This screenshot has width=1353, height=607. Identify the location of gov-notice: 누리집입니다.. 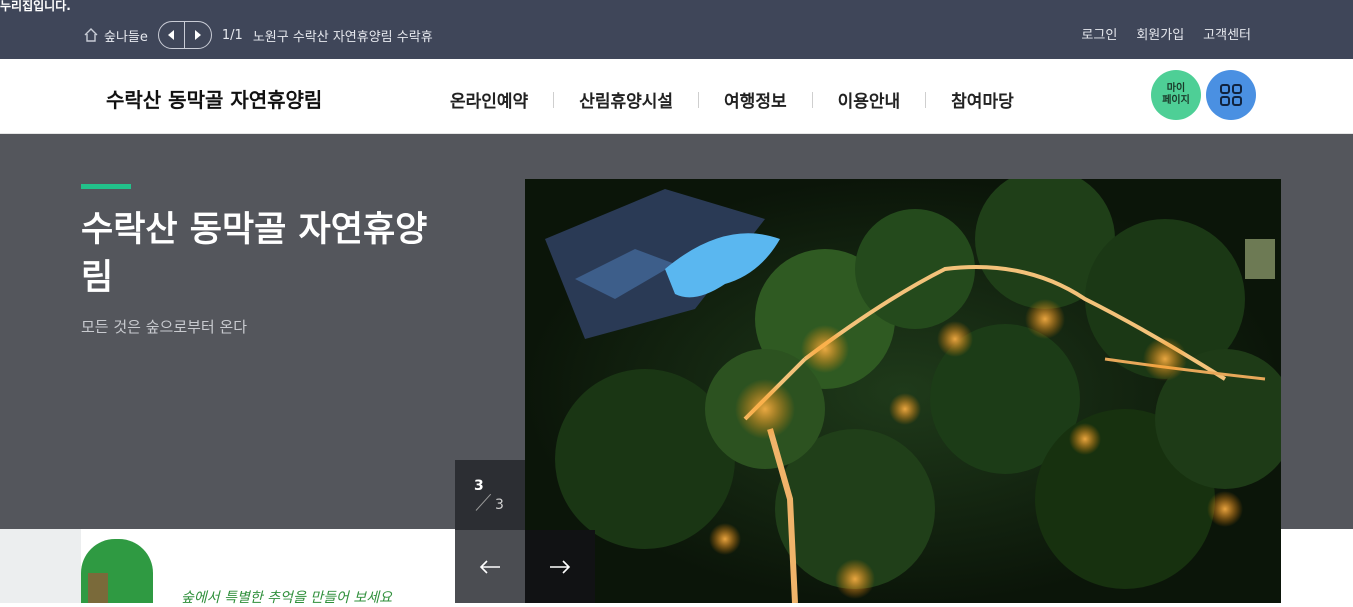
(35, 6).